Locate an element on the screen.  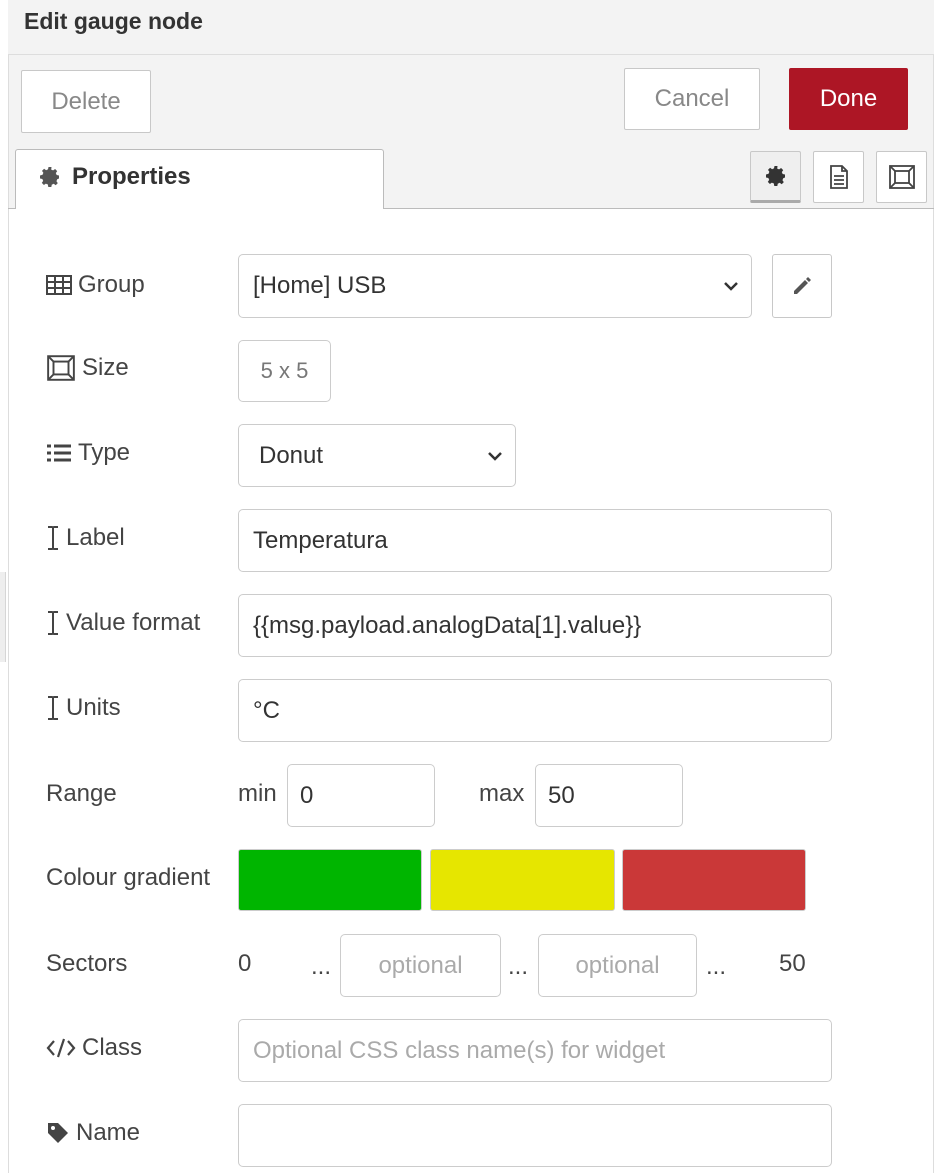
range-min-label: min is located at coordinates (257, 793).